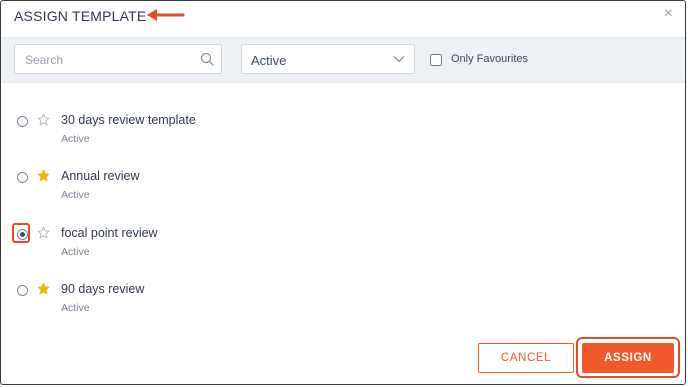  What do you see at coordinates (100, 176) in the screenshot?
I see `template-name: Annual review` at bounding box center [100, 176].